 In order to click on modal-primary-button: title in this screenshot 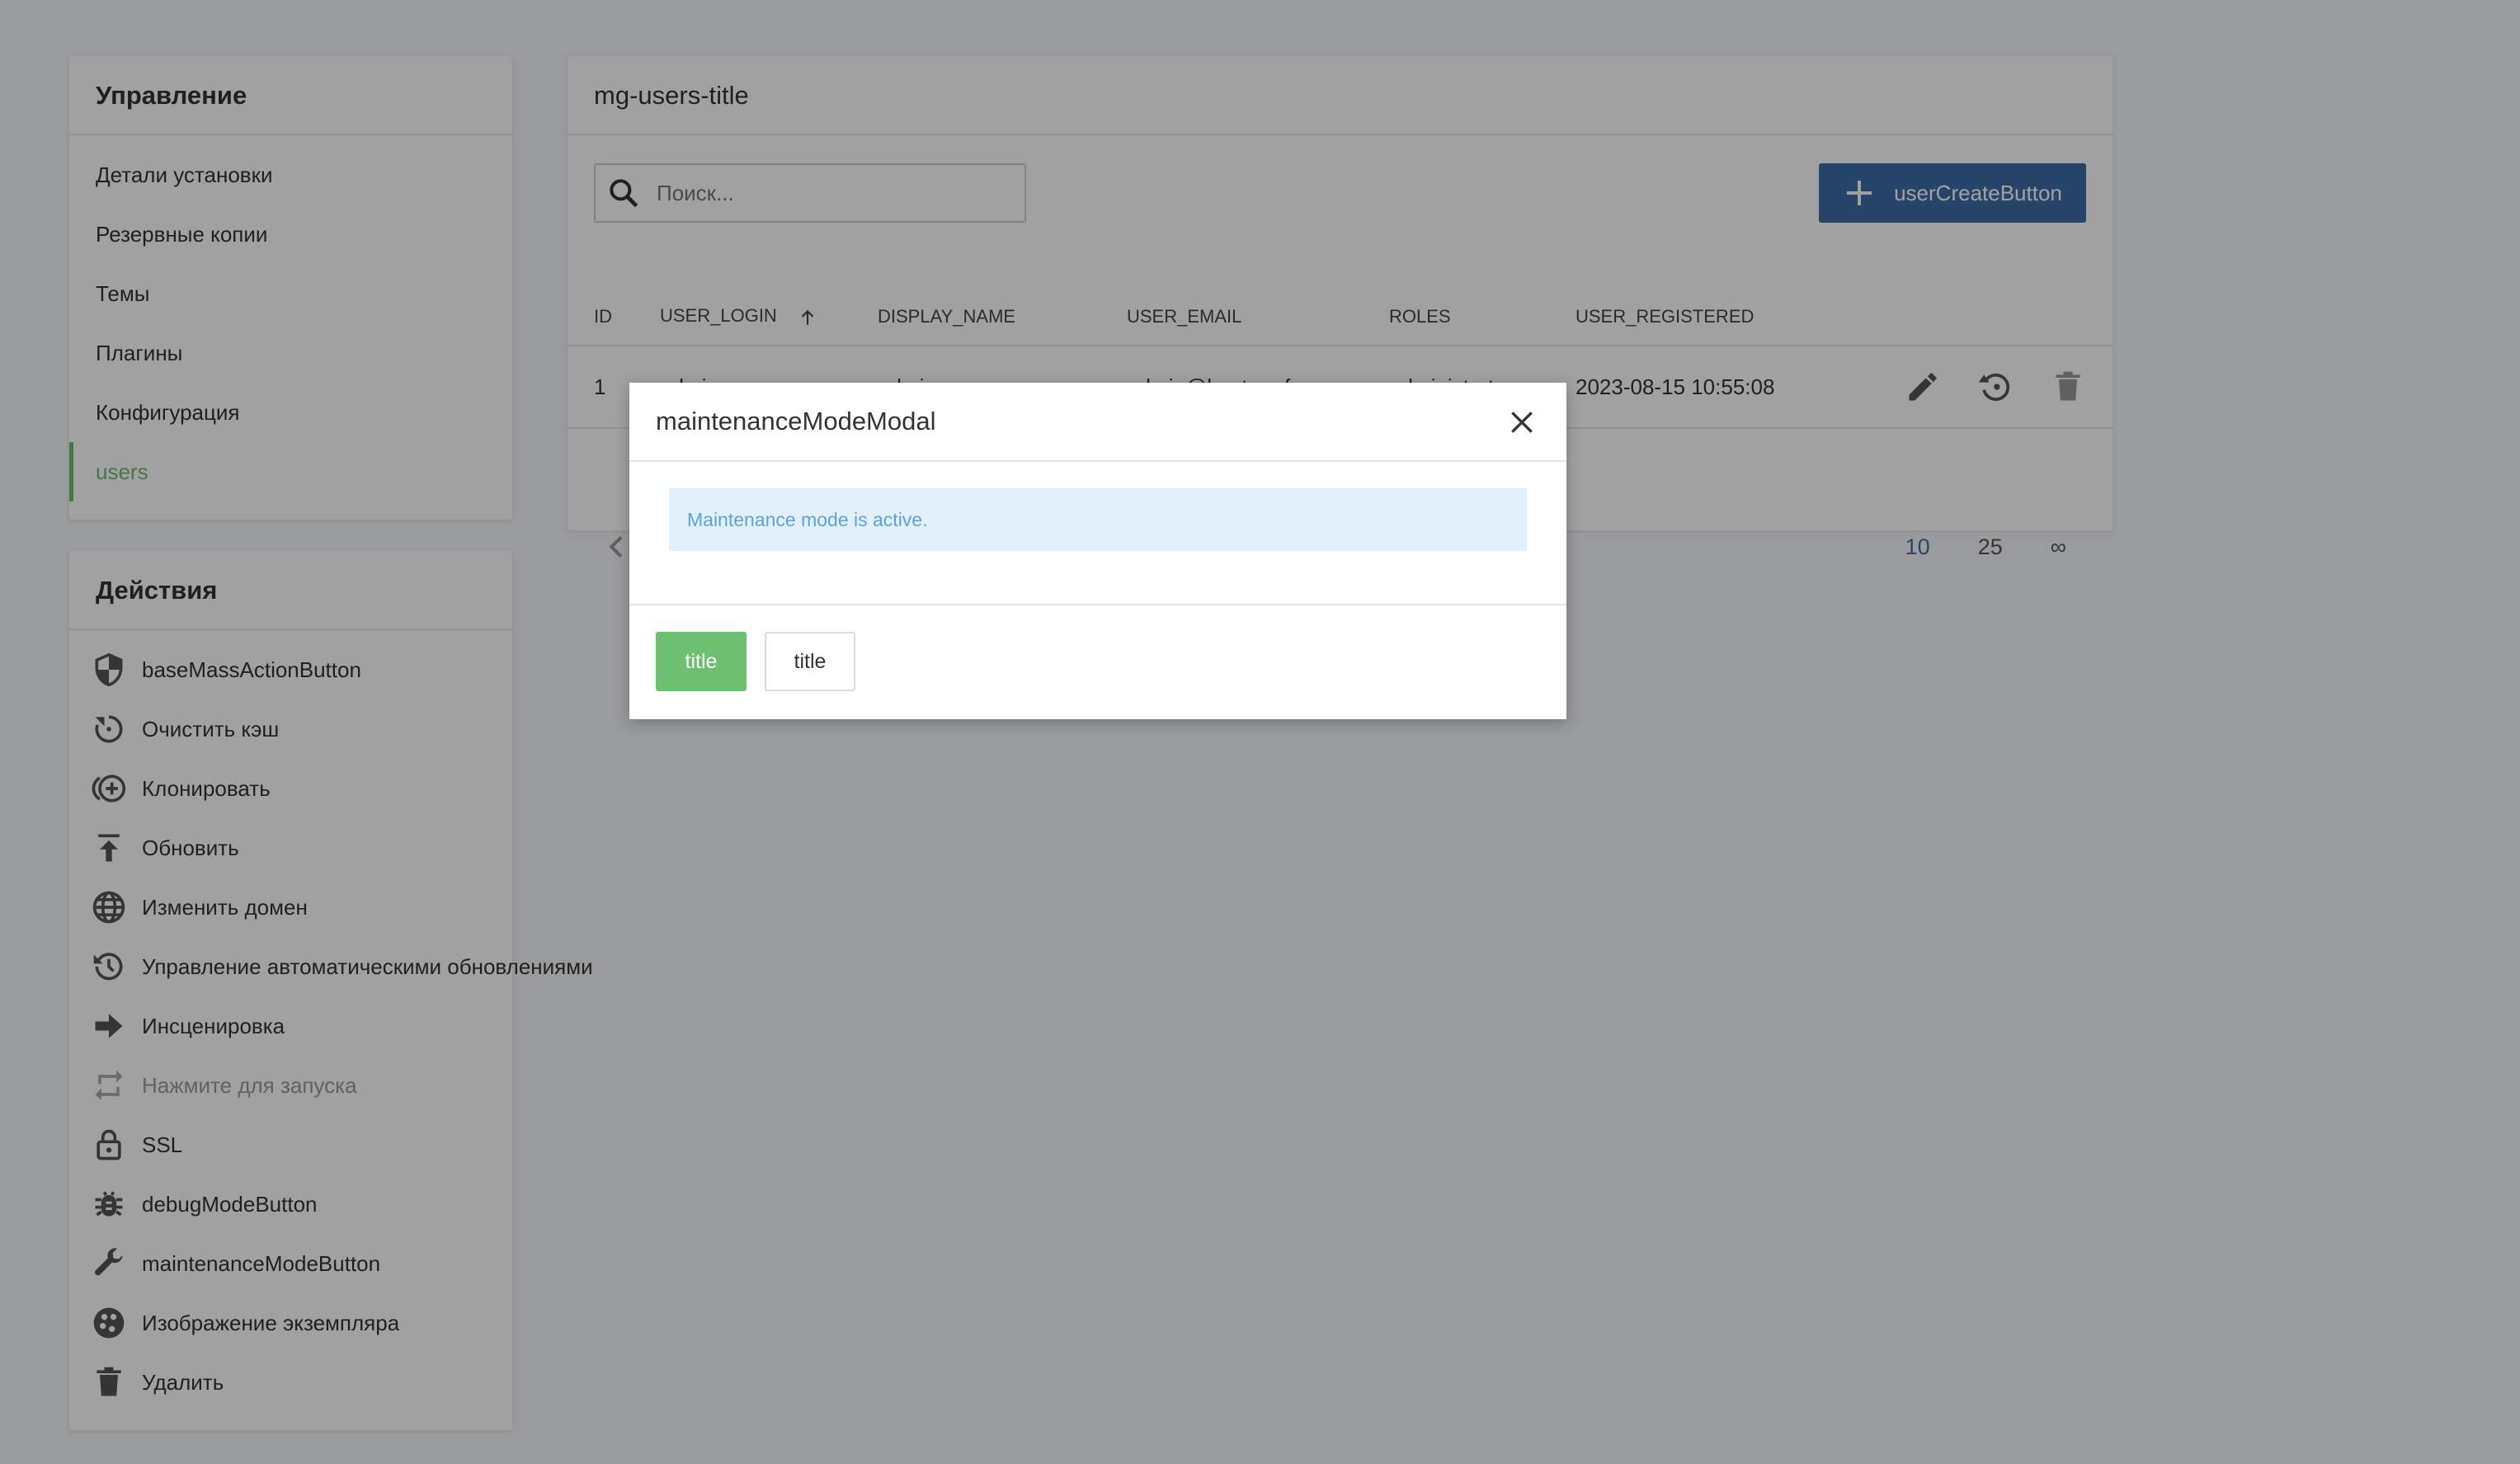, I will do `click(701, 662)`.